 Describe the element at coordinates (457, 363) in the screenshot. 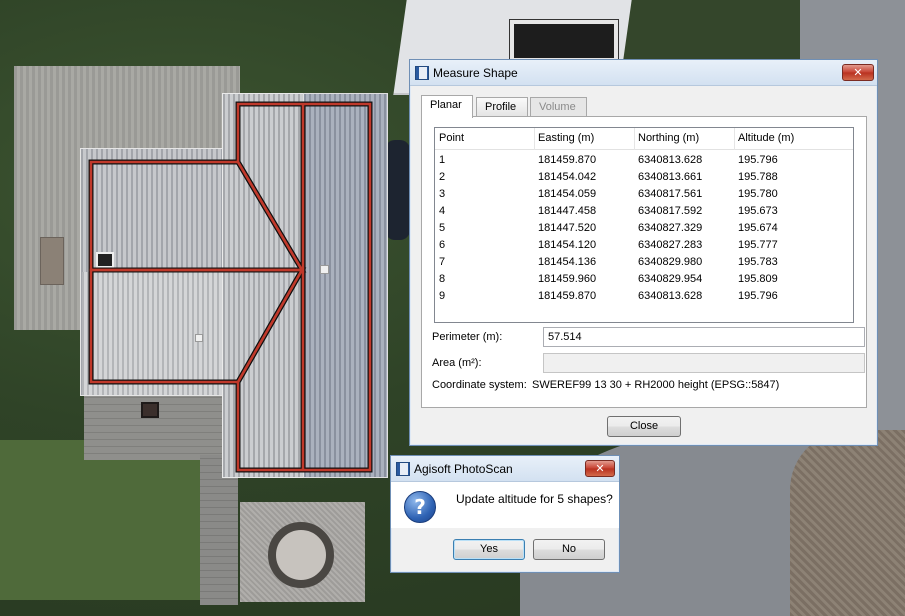

I see `area-label: Area (m²):` at that location.